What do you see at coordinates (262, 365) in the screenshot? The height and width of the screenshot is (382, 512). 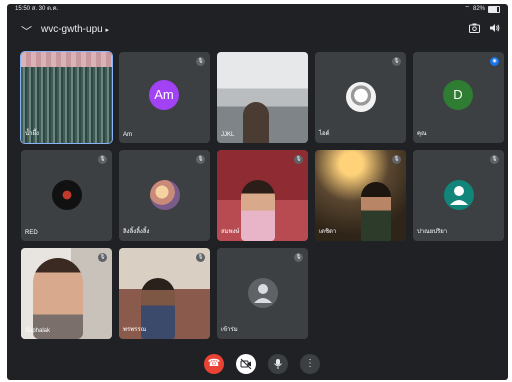 I see `call-controls: ☎ ⋮` at bounding box center [262, 365].